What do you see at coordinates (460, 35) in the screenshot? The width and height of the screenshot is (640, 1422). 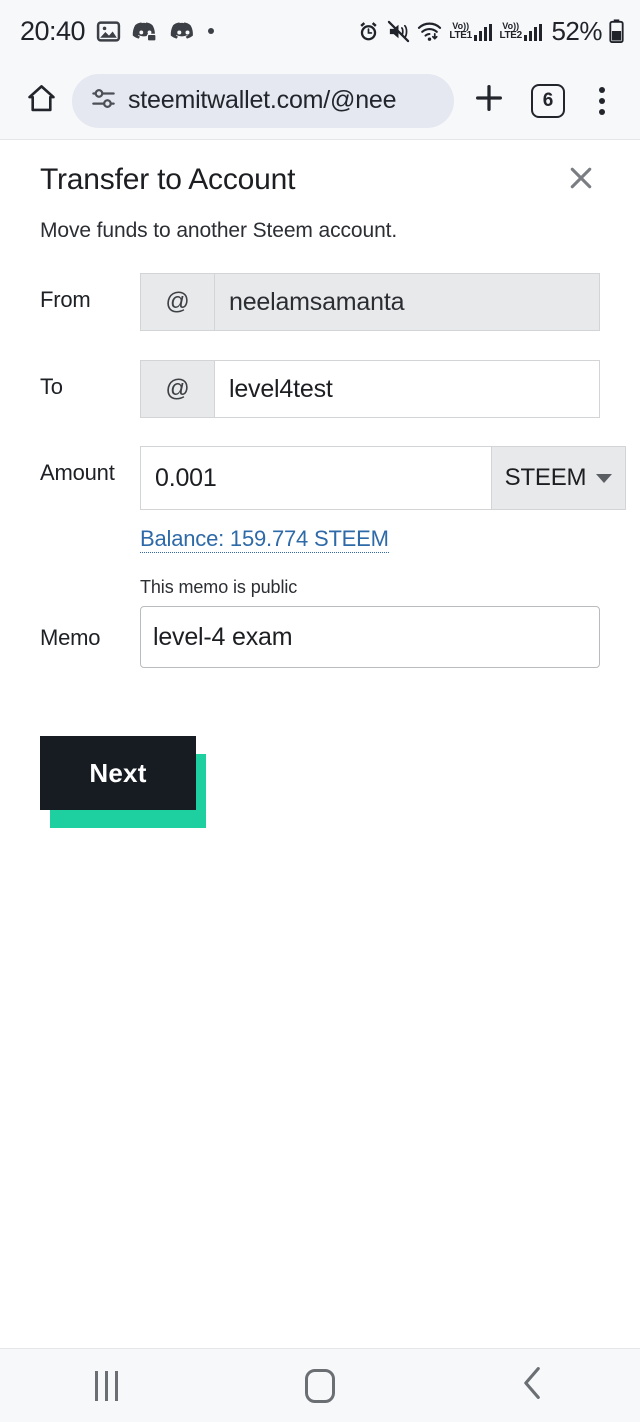 I see `volte1-bottom-label: LTE1` at bounding box center [460, 35].